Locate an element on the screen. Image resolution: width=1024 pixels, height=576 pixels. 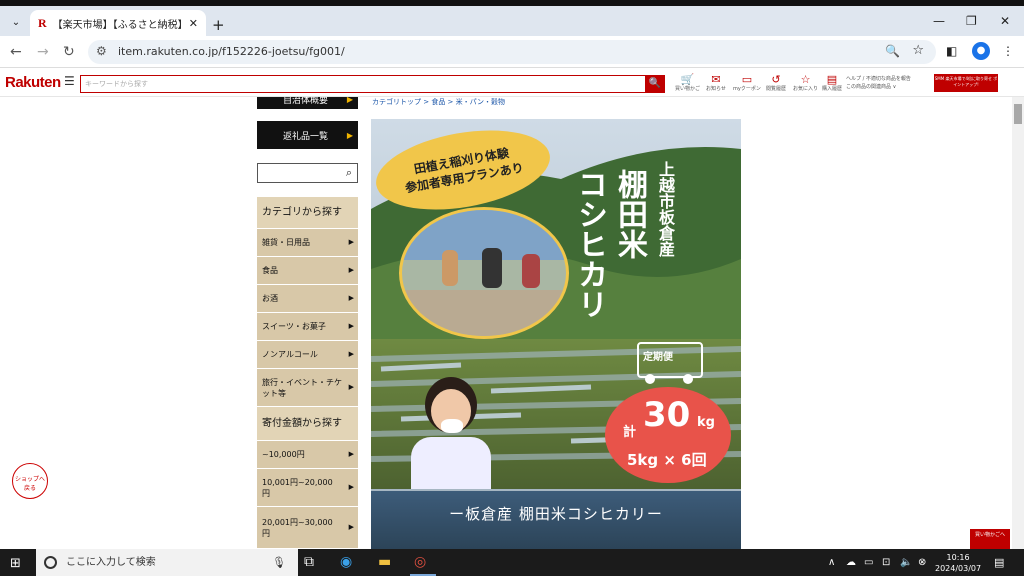
reload-icon: ↻ is located at coordinates (69, 52).